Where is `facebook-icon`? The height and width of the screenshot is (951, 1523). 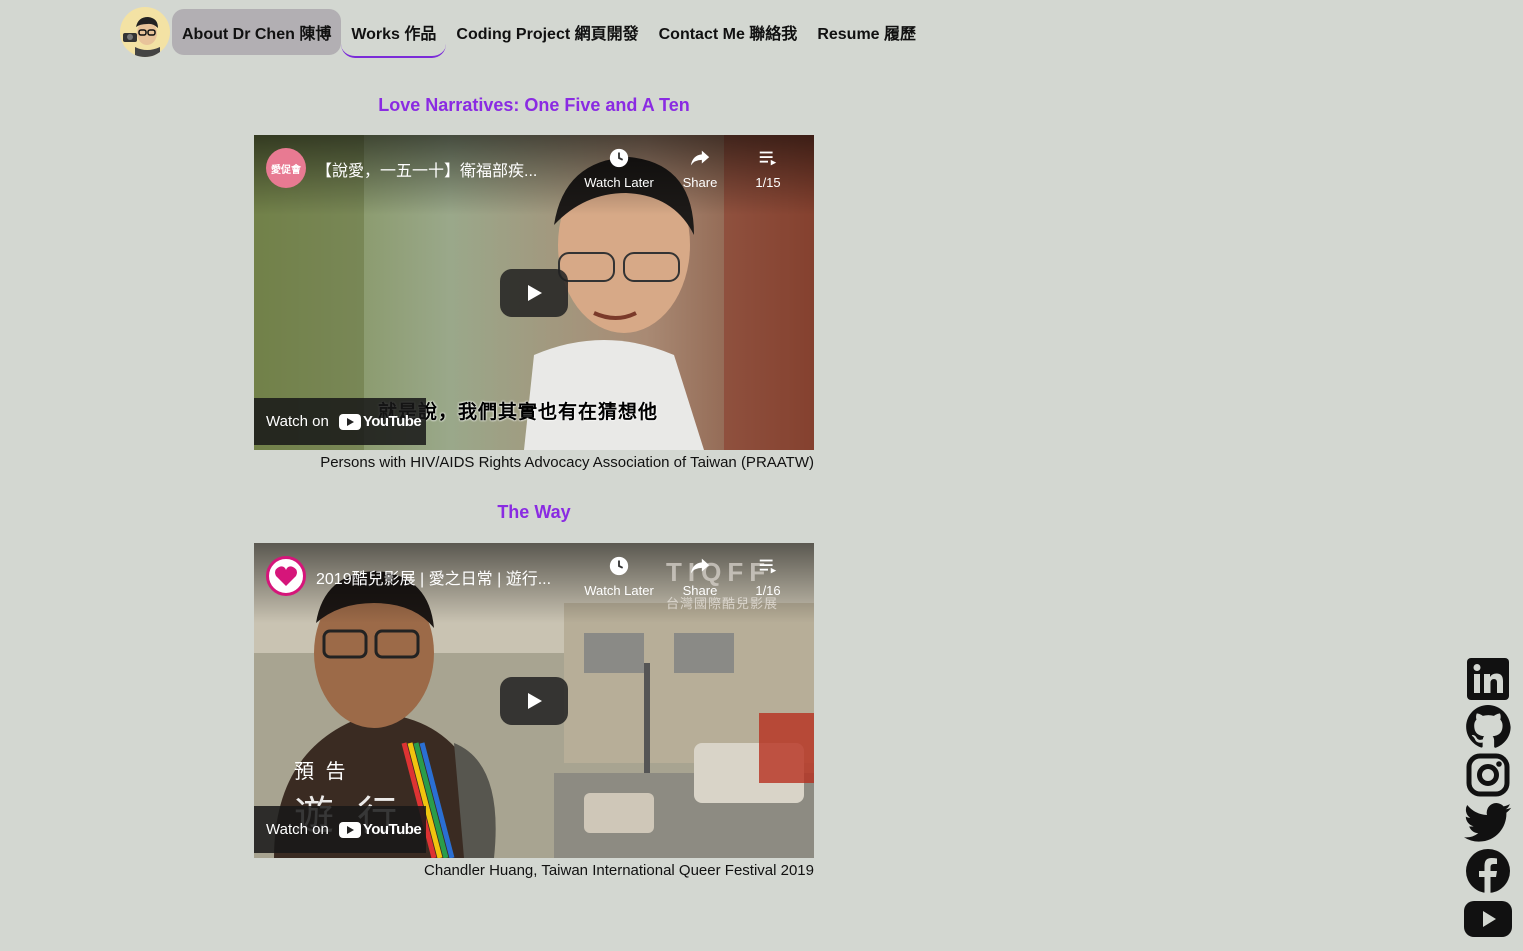
facebook-icon is located at coordinates (1488, 871).